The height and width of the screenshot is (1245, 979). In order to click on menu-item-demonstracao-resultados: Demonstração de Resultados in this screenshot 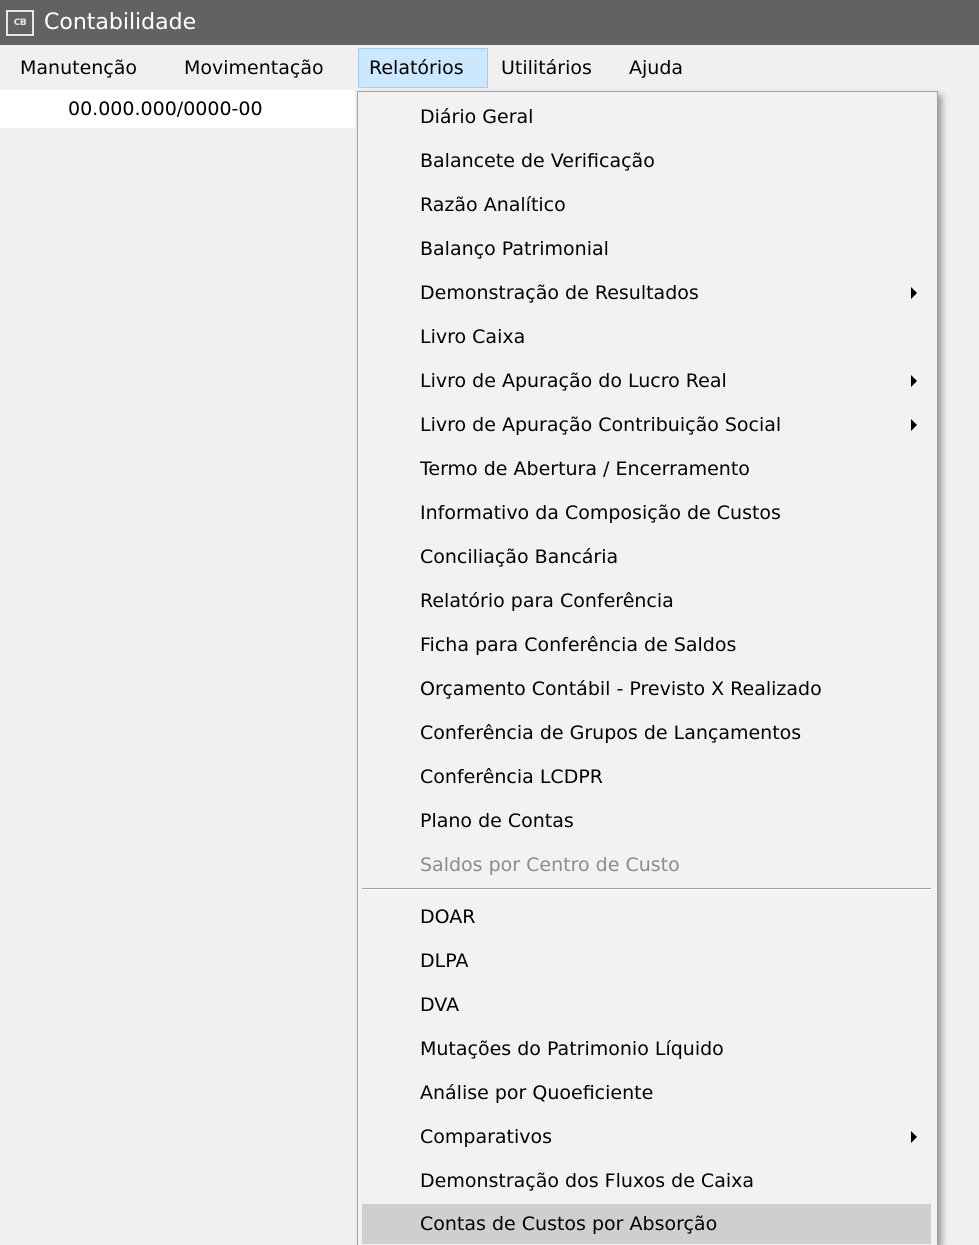, I will do `click(646, 293)`.